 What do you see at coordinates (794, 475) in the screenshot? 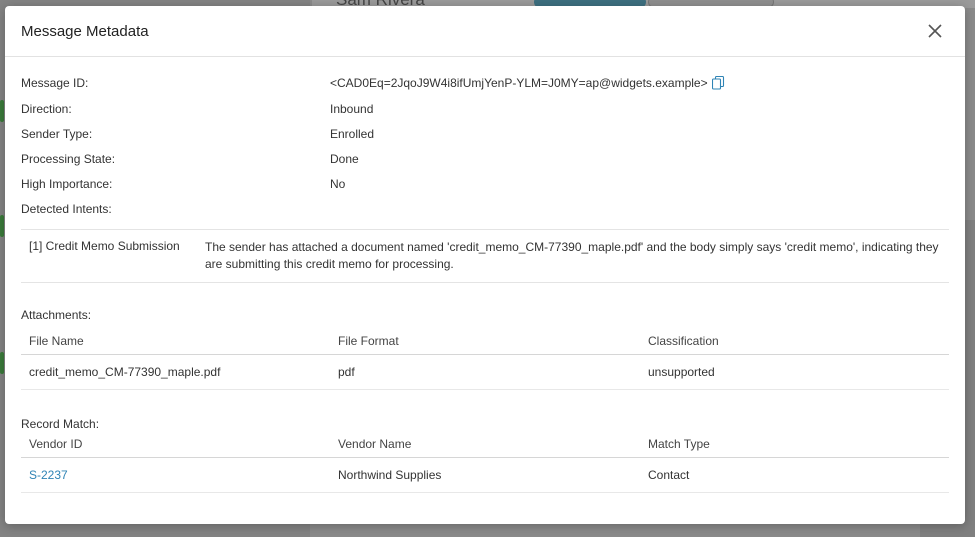
I see `match-type-cell: Contact` at bounding box center [794, 475].